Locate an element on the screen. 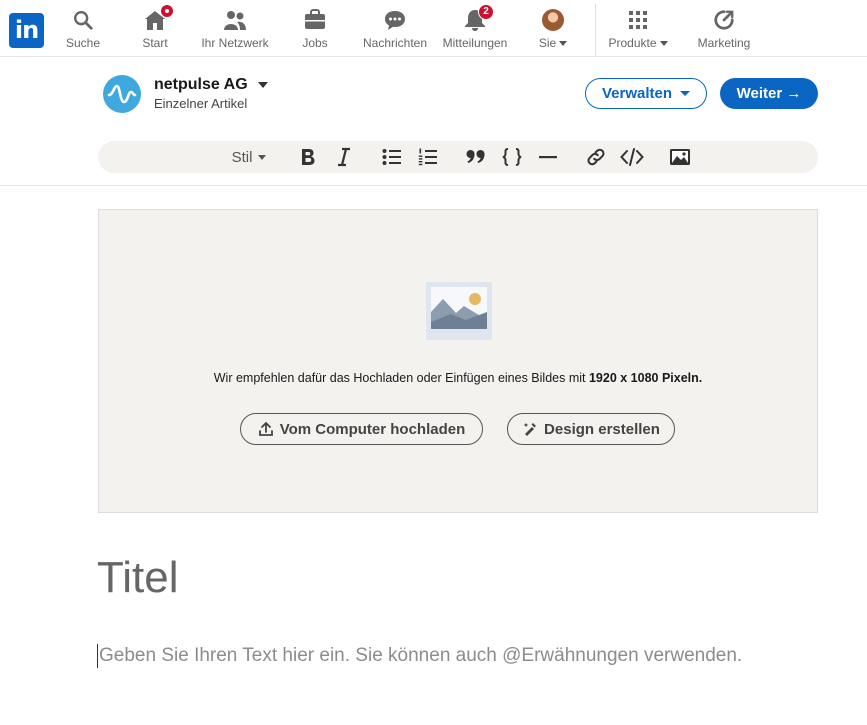  manage-button: Verwalten is located at coordinates (646, 93).